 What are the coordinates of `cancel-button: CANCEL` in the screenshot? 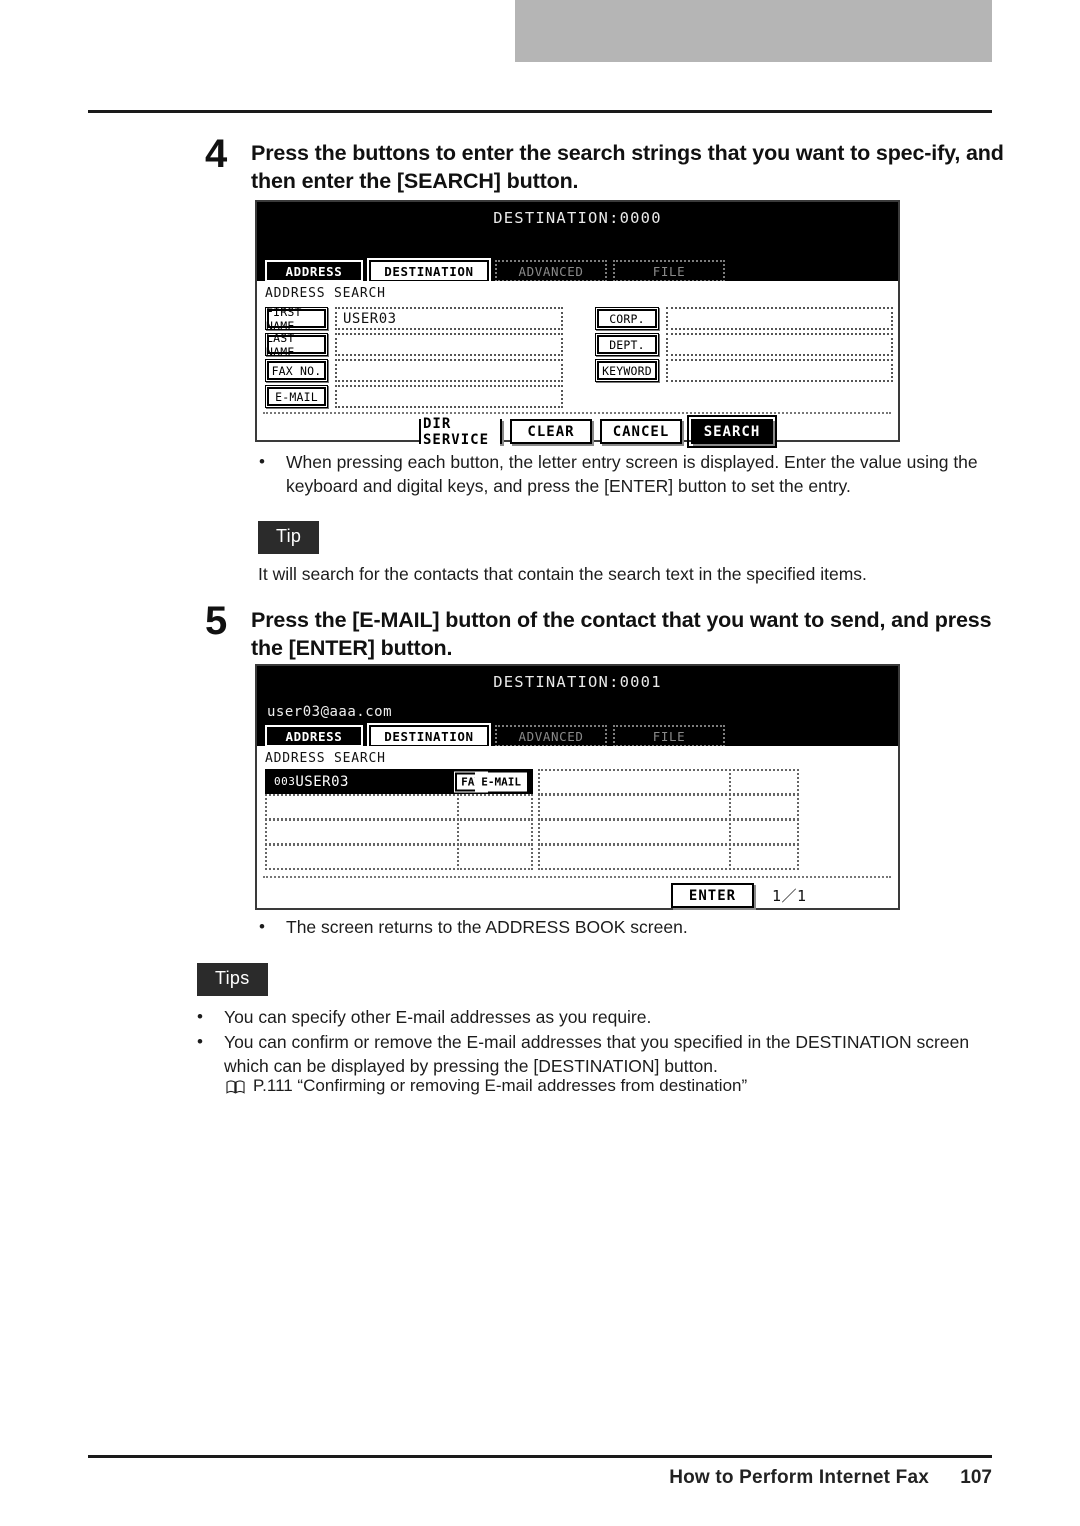 It's located at (641, 431).